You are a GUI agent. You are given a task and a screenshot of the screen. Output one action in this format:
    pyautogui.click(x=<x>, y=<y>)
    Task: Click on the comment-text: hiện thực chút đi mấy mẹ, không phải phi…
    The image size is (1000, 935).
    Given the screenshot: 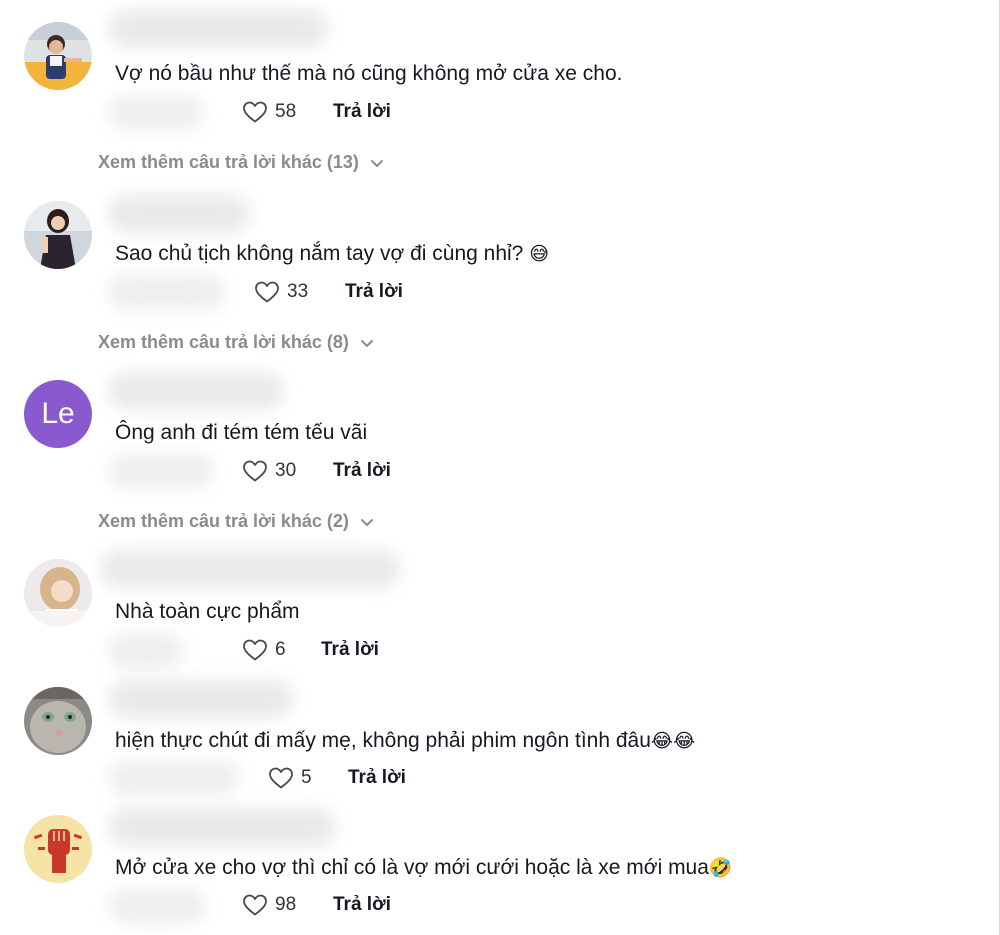 What is the action you would take?
    pyautogui.click(x=405, y=740)
    